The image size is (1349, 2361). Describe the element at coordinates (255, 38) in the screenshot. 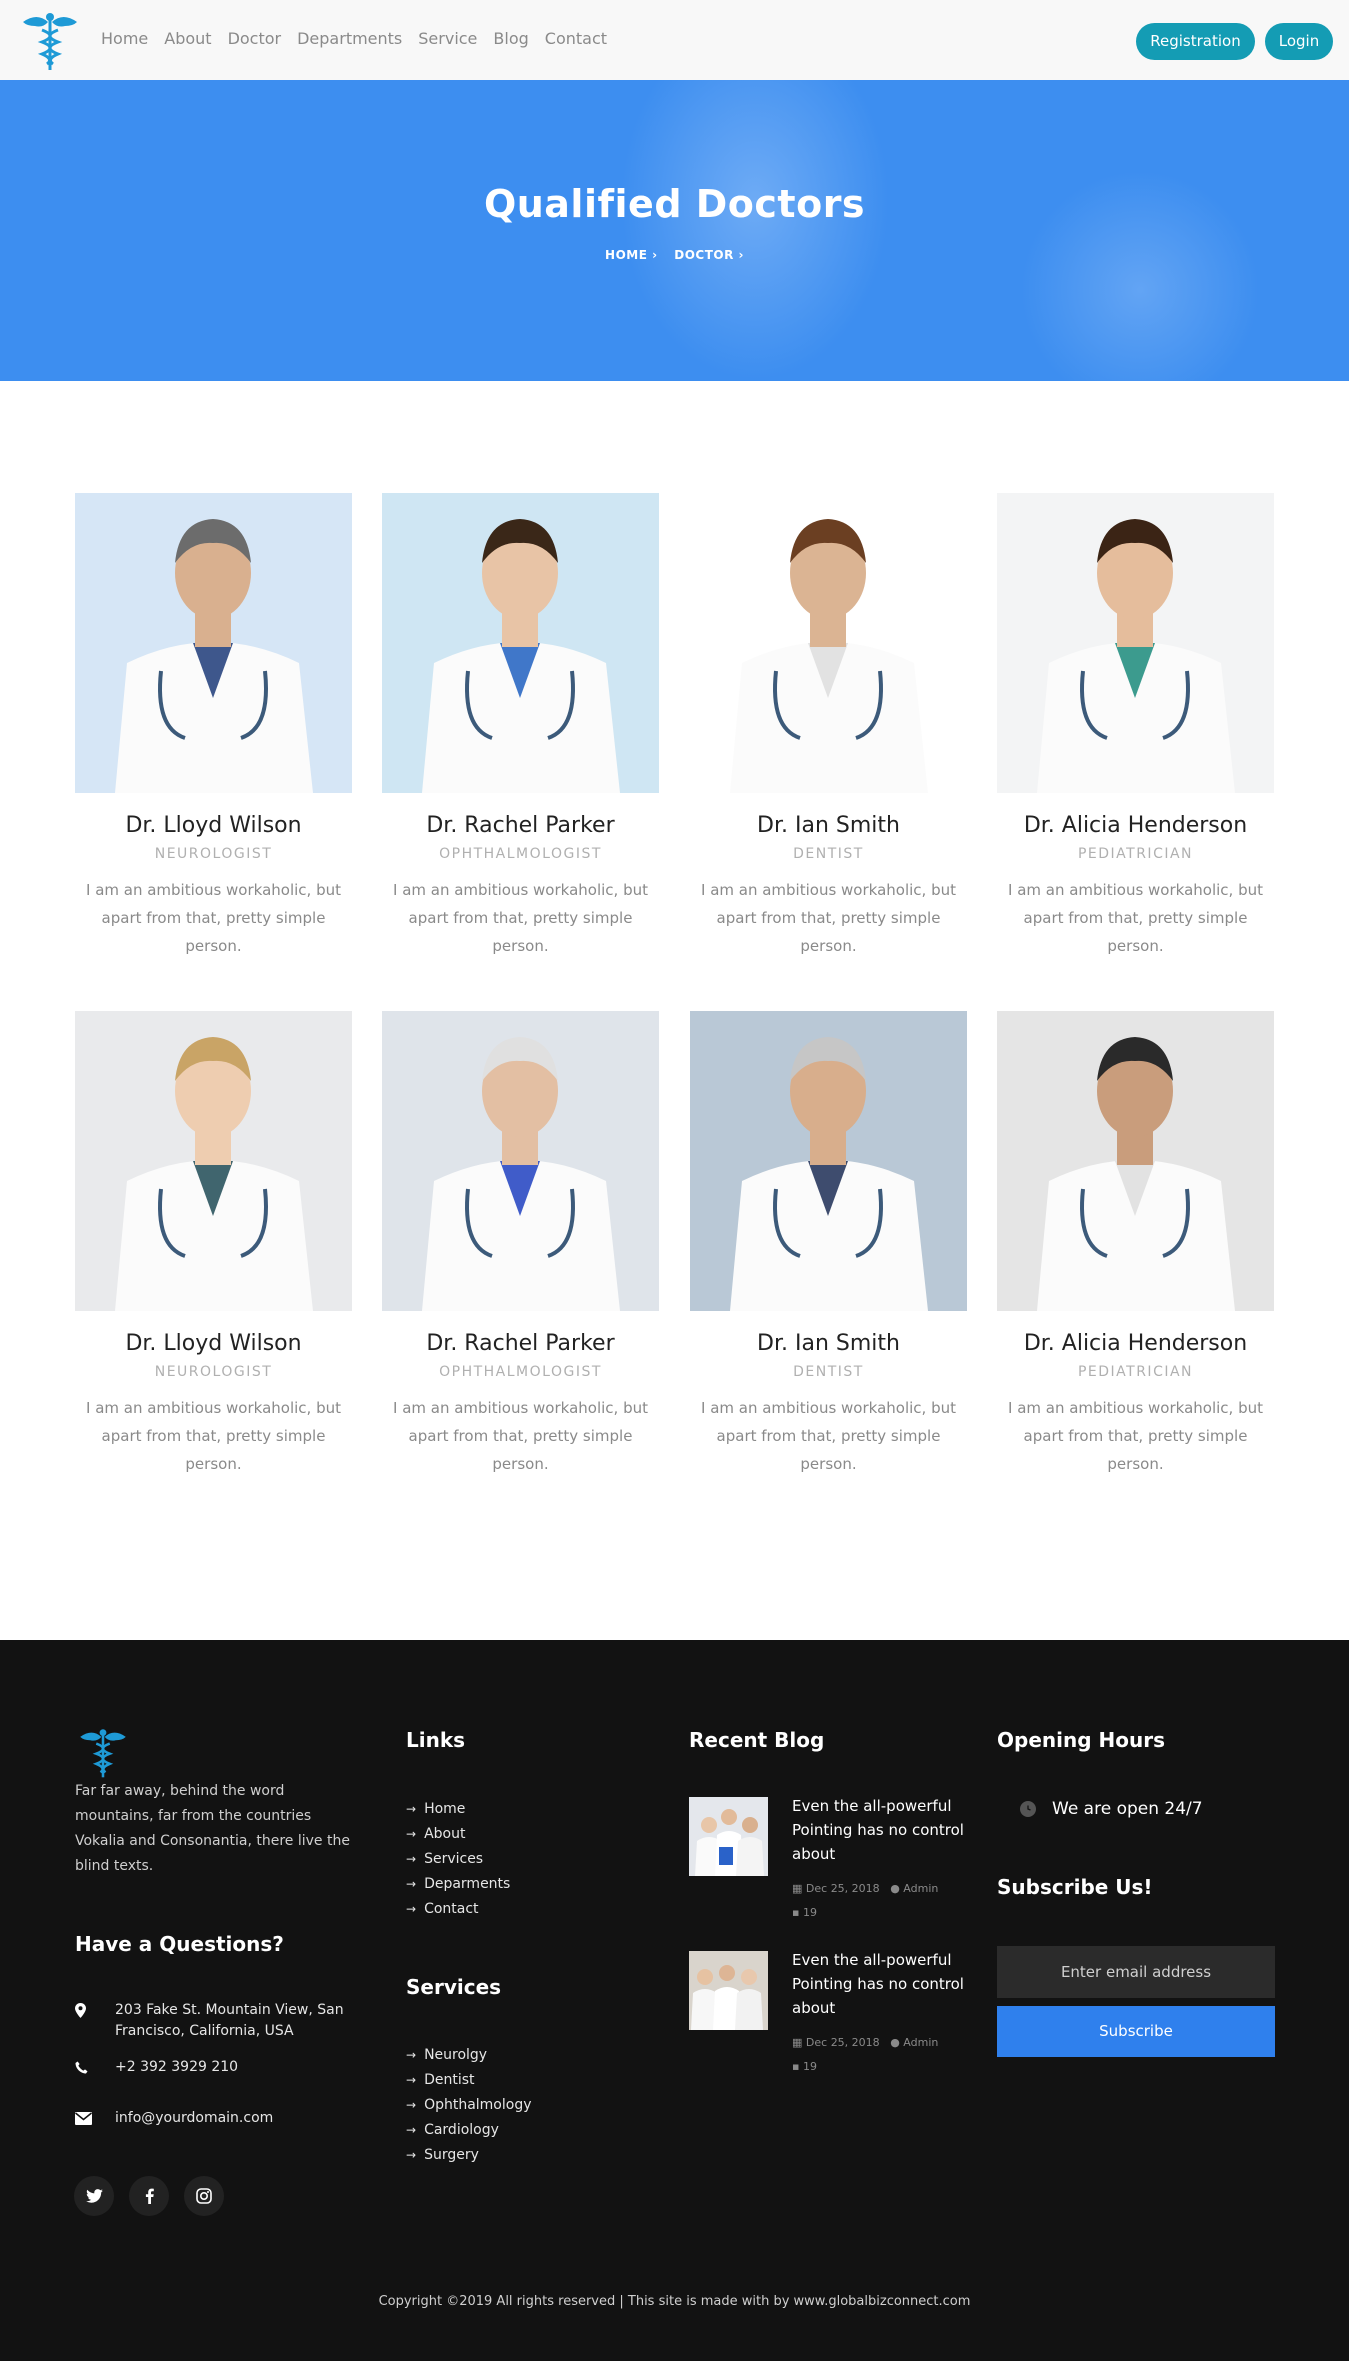

I see `nav-doctor: Doctor` at that location.